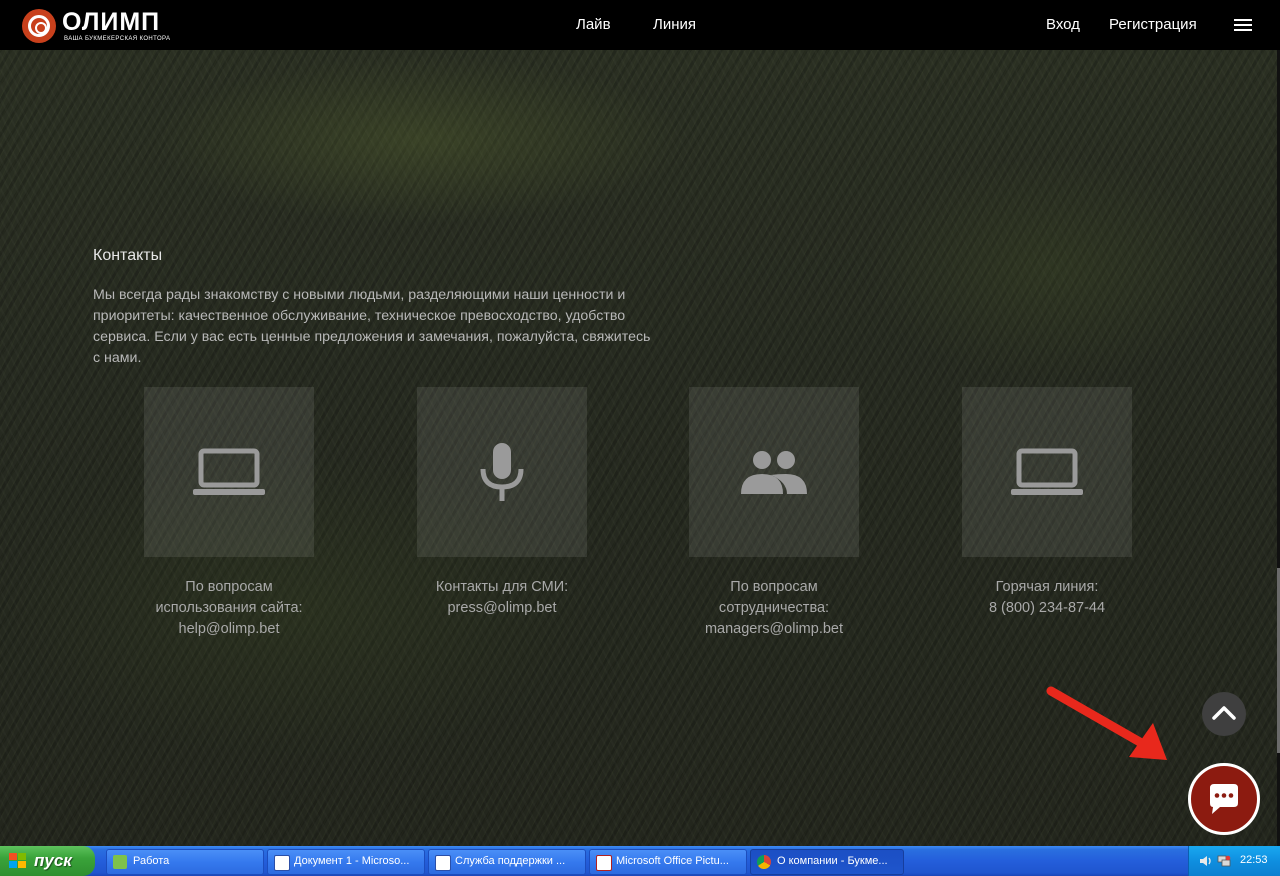  What do you see at coordinates (185, 862) in the screenshot?
I see `taskbar-item-work: Работа` at bounding box center [185, 862].